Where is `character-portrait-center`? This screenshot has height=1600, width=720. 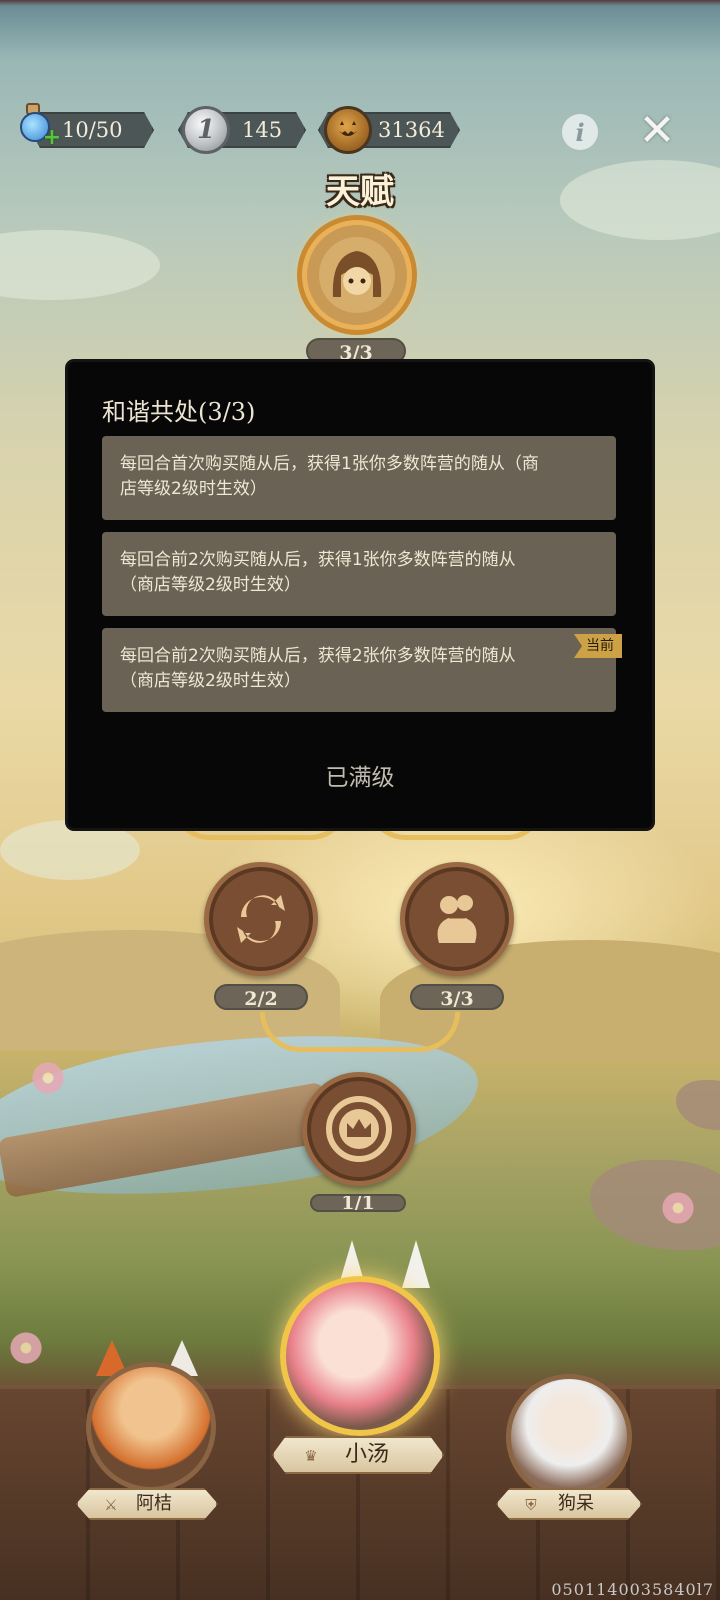 character-portrait-center is located at coordinates (360, 1356).